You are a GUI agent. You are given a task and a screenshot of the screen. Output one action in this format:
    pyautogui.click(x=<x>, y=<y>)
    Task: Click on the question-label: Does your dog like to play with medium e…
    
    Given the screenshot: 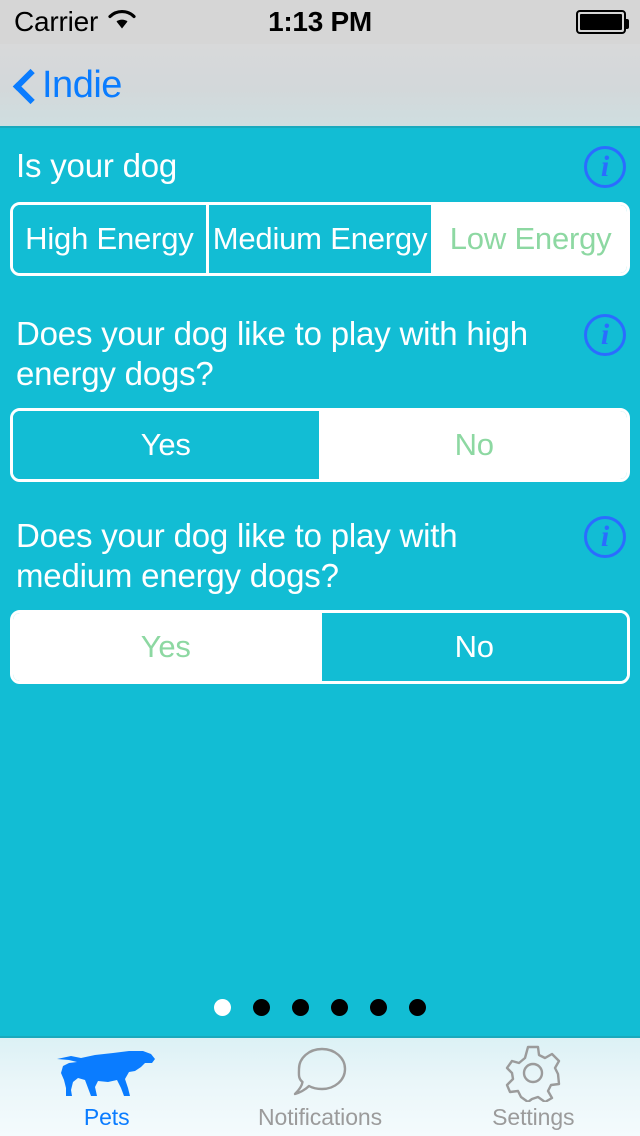 What is the action you would take?
    pyautogui.click(x=237, y=555)
    